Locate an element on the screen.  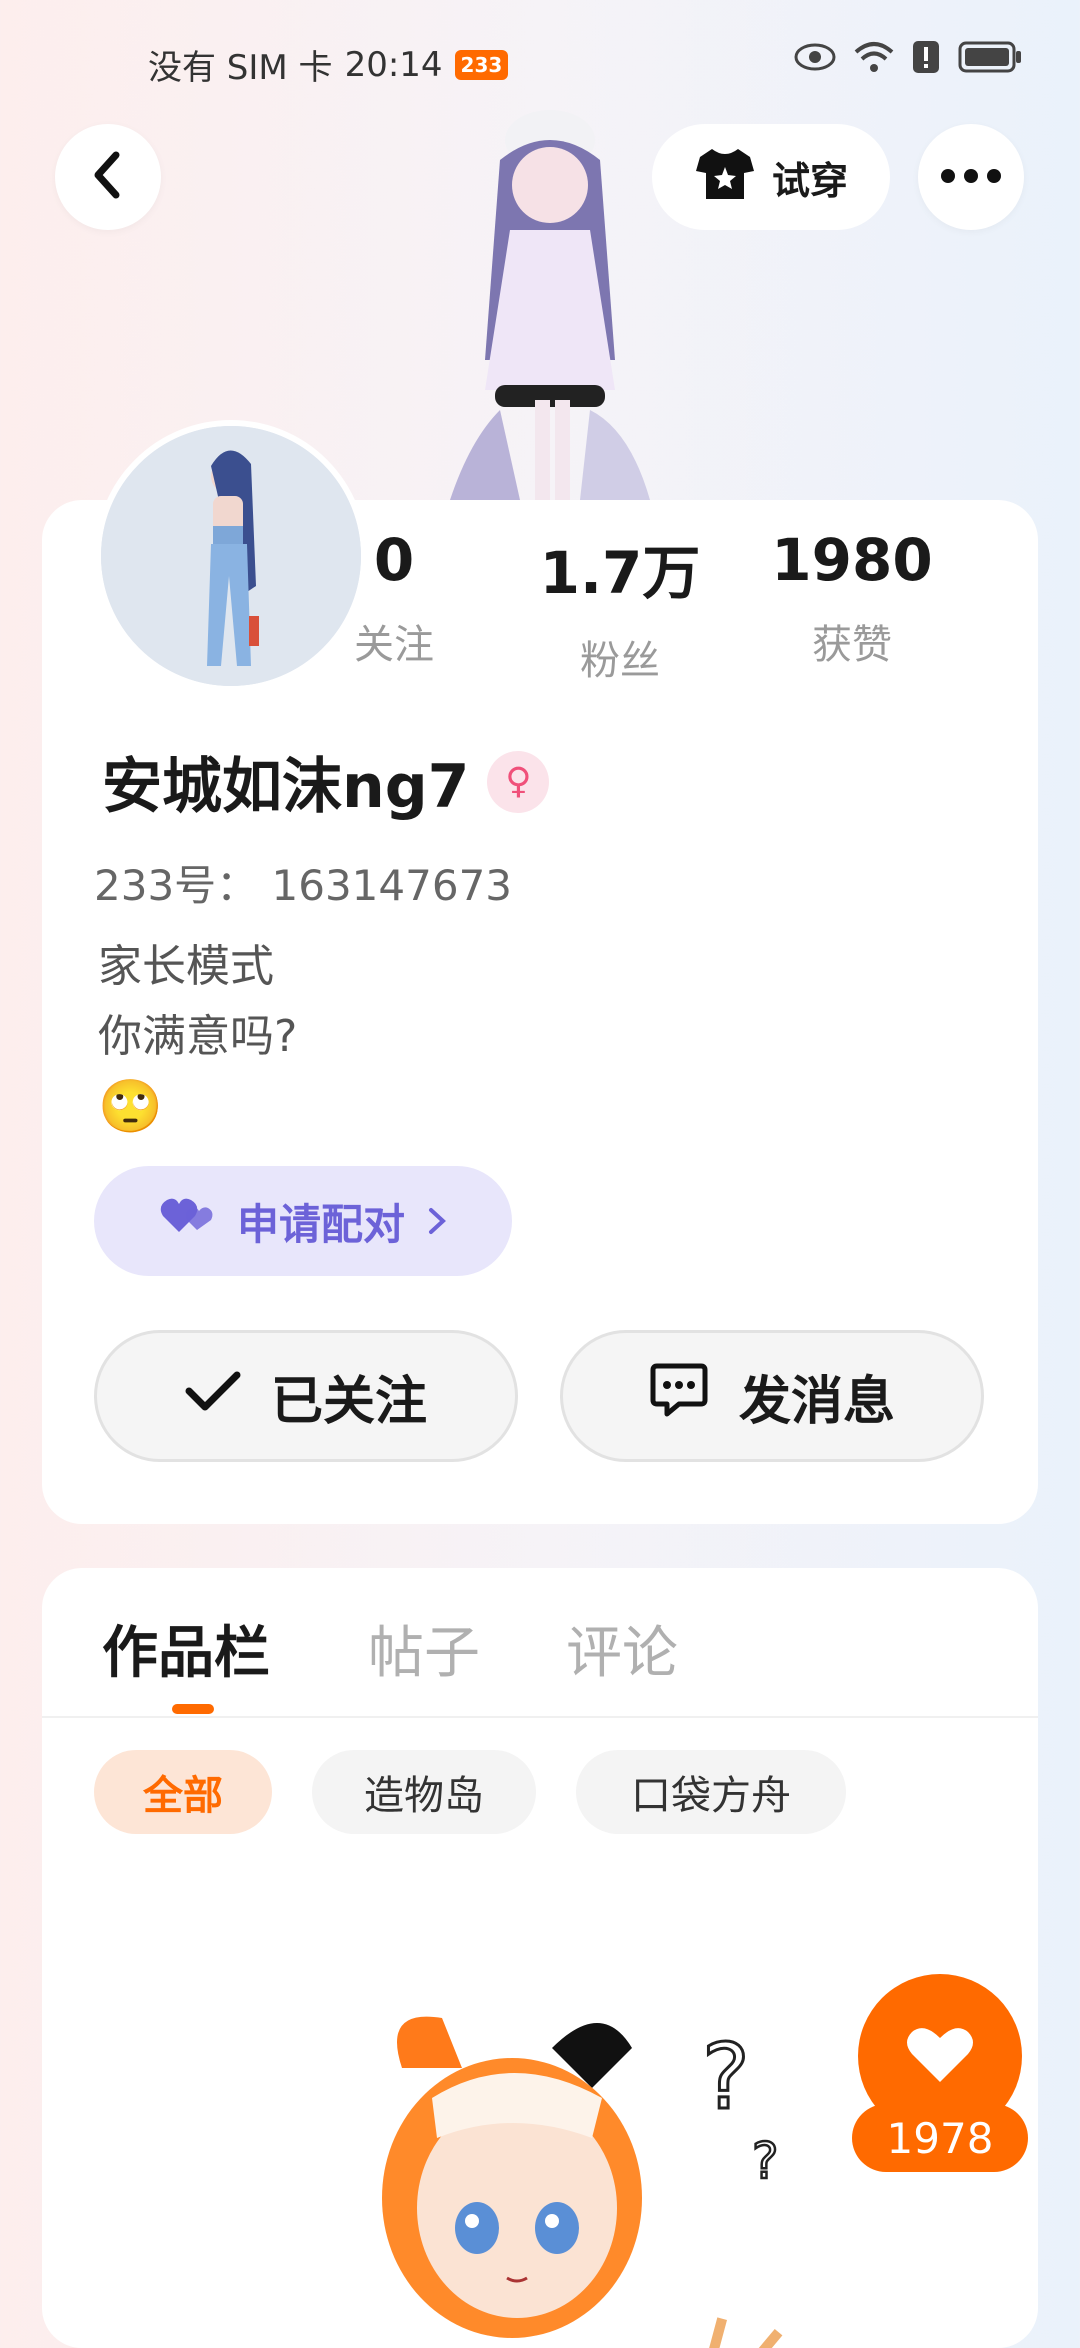
stat-fans: 1.7万 粉丝 is located at coordinates (620, 606).